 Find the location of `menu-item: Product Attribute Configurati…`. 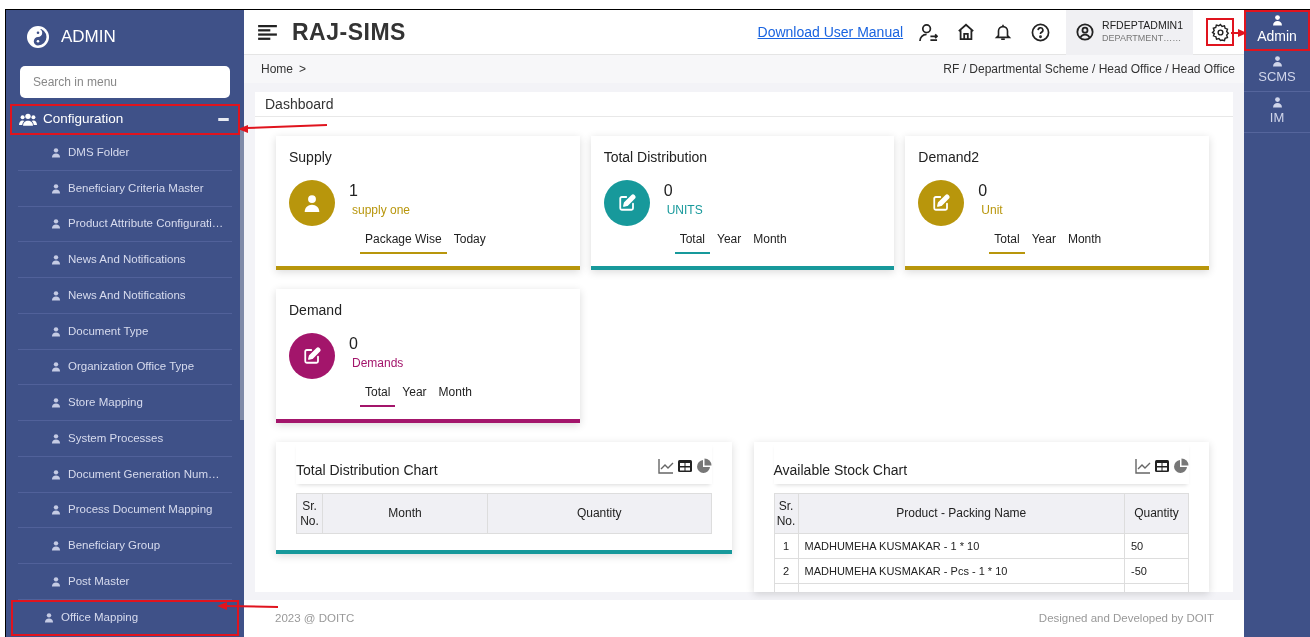

menu-item: Product Attribute Configurati… is located at coordinates (125, 224).